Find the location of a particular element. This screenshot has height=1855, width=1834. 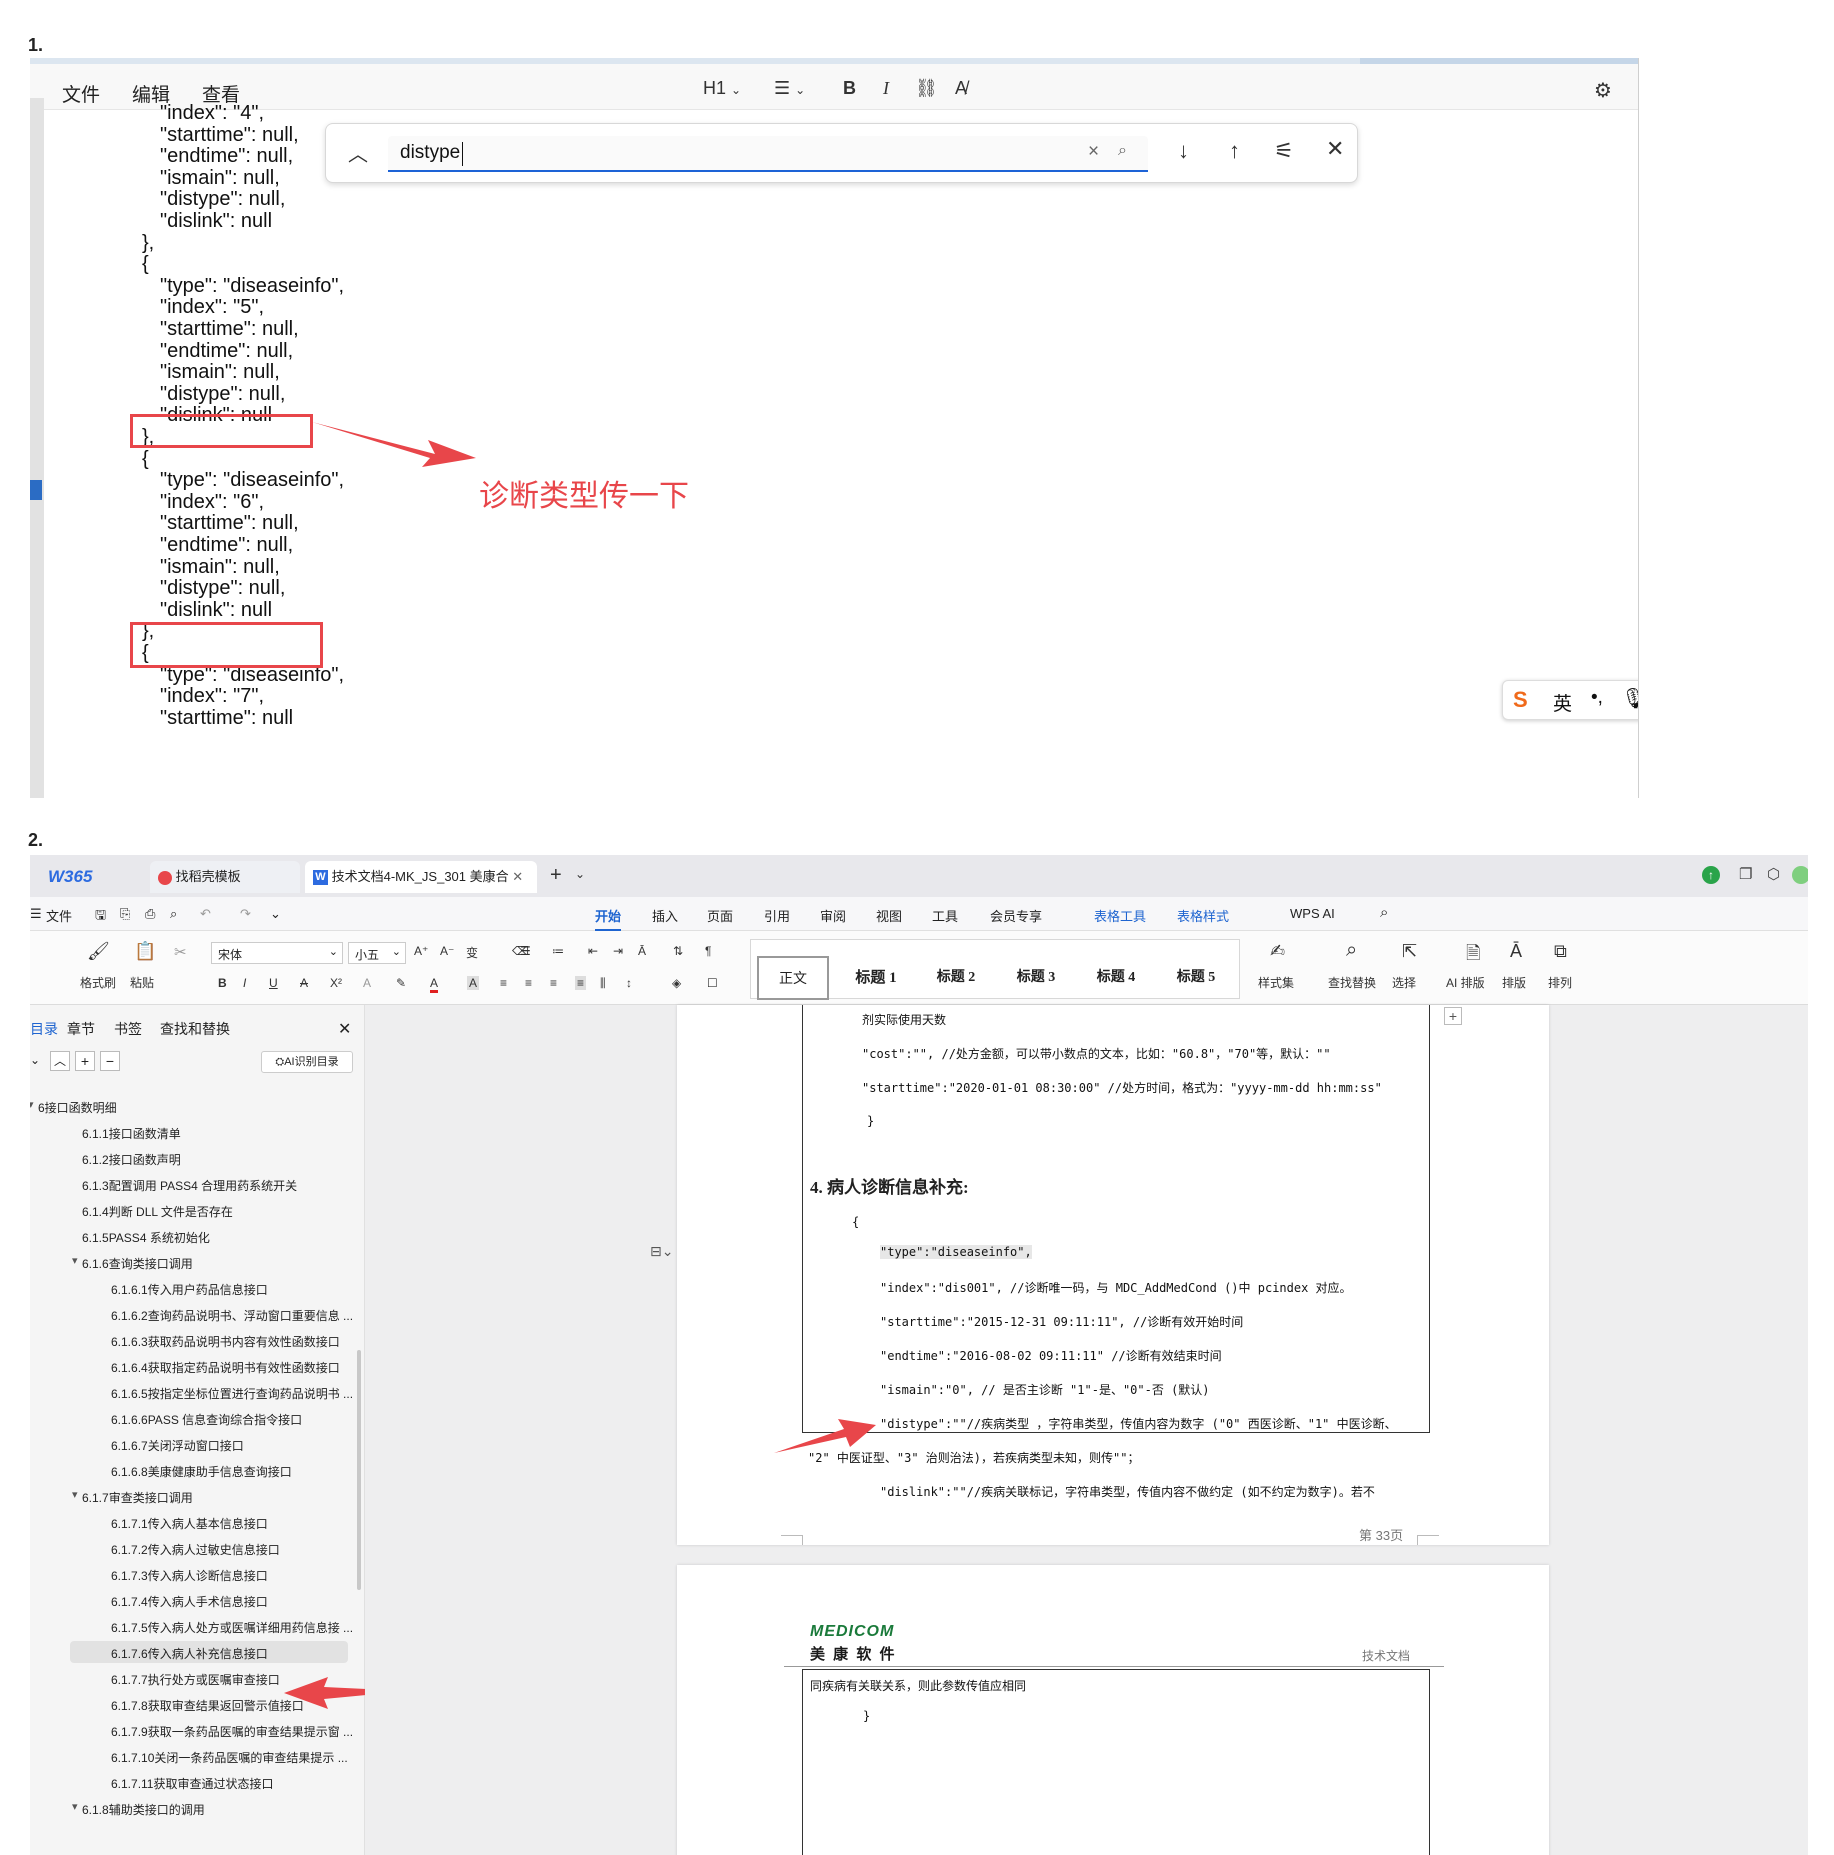

tab-close-icon: ✕ is located at coordinates (517, 876).